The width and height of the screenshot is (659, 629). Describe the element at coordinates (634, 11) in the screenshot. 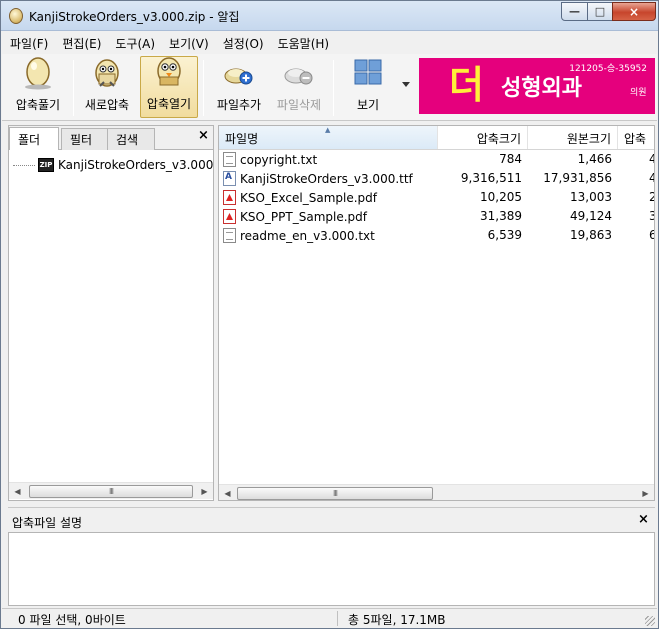

I see `close-window-button: ×` at that location.